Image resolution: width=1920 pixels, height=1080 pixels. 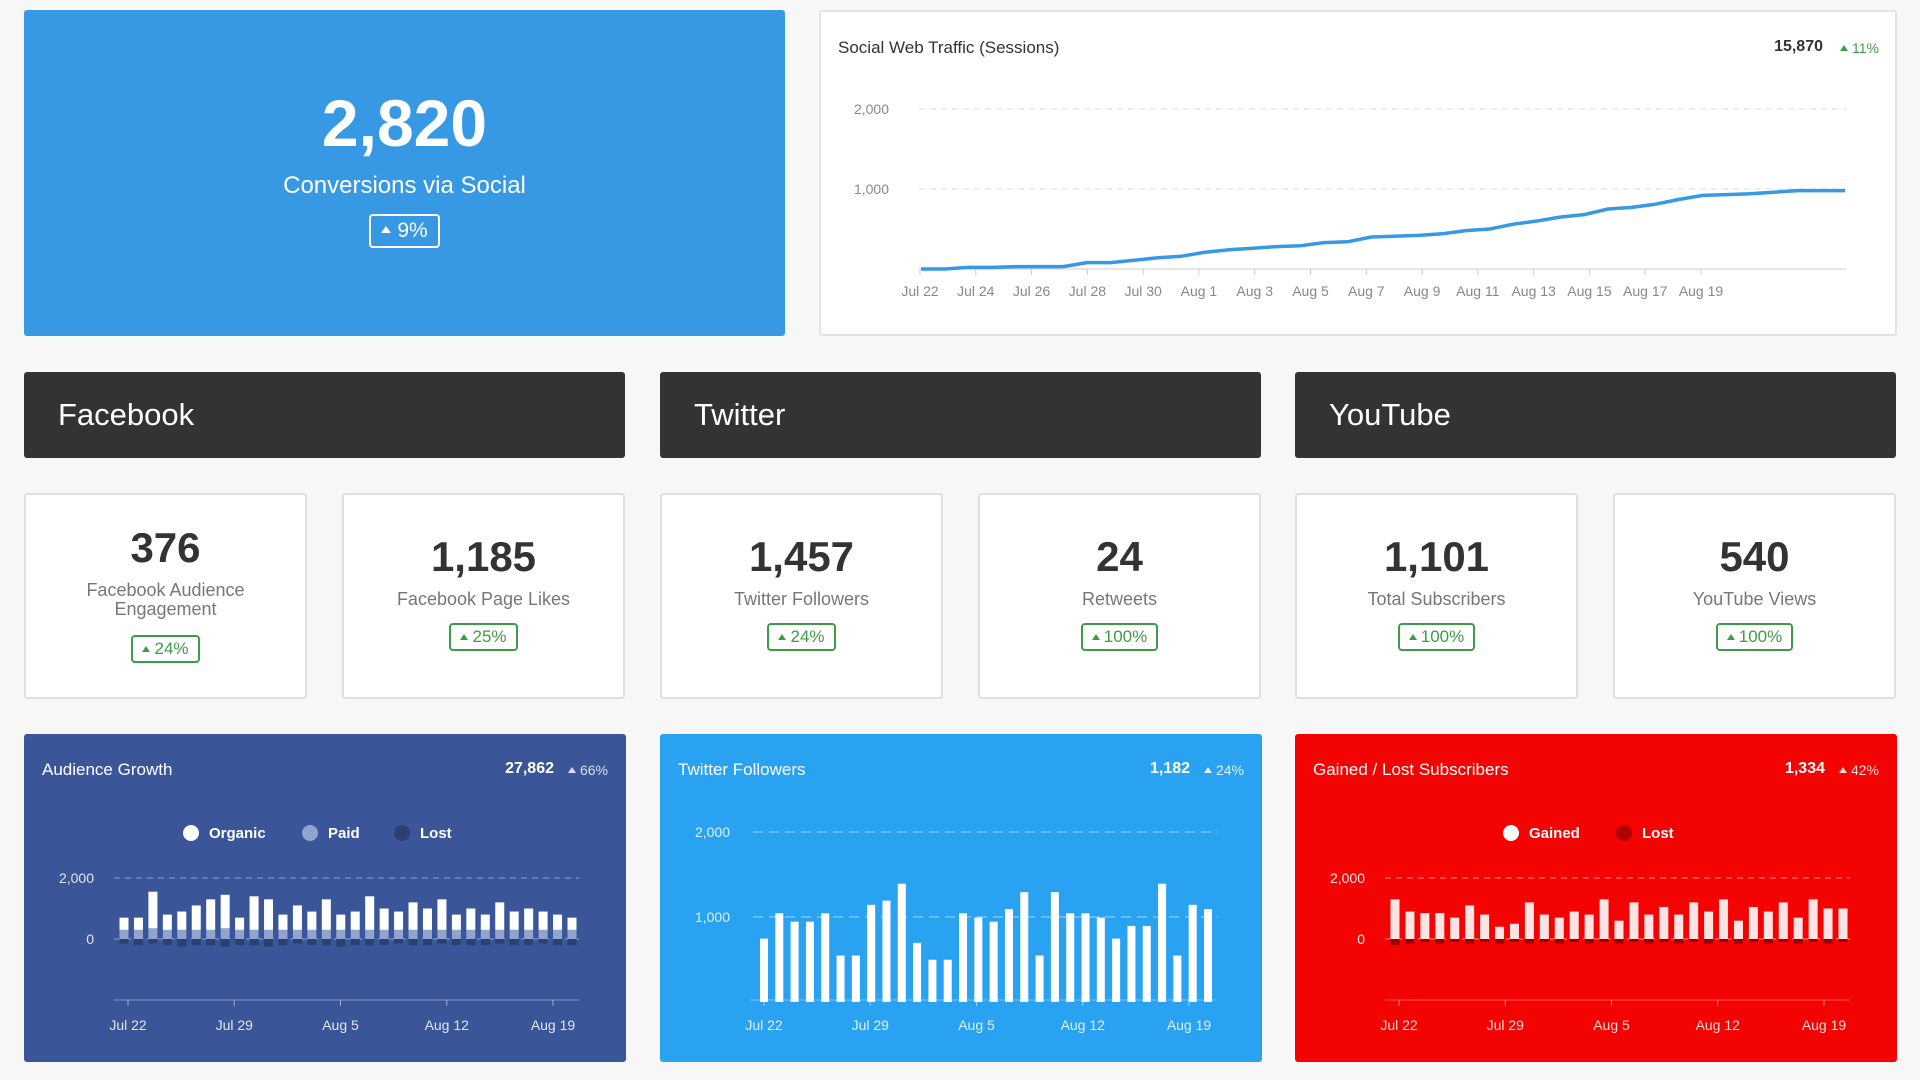 What do you see at coordinates (402, 833) in the screenshot?
I see `legend-lost-swatch` at bounding box center [402, 833].